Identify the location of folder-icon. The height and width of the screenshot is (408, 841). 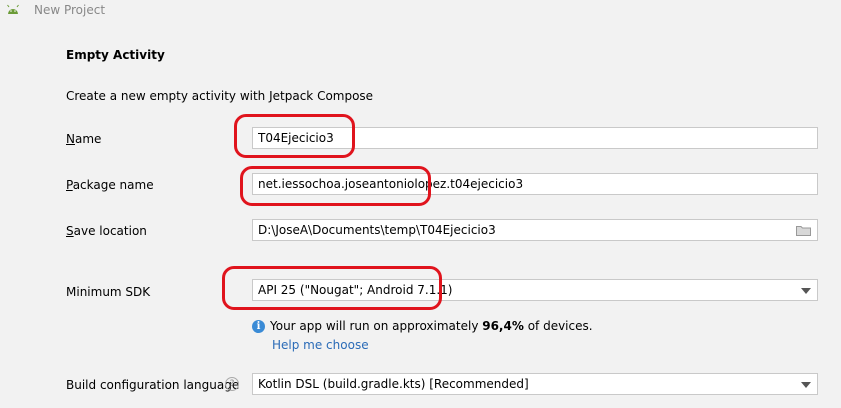
(803, 230).